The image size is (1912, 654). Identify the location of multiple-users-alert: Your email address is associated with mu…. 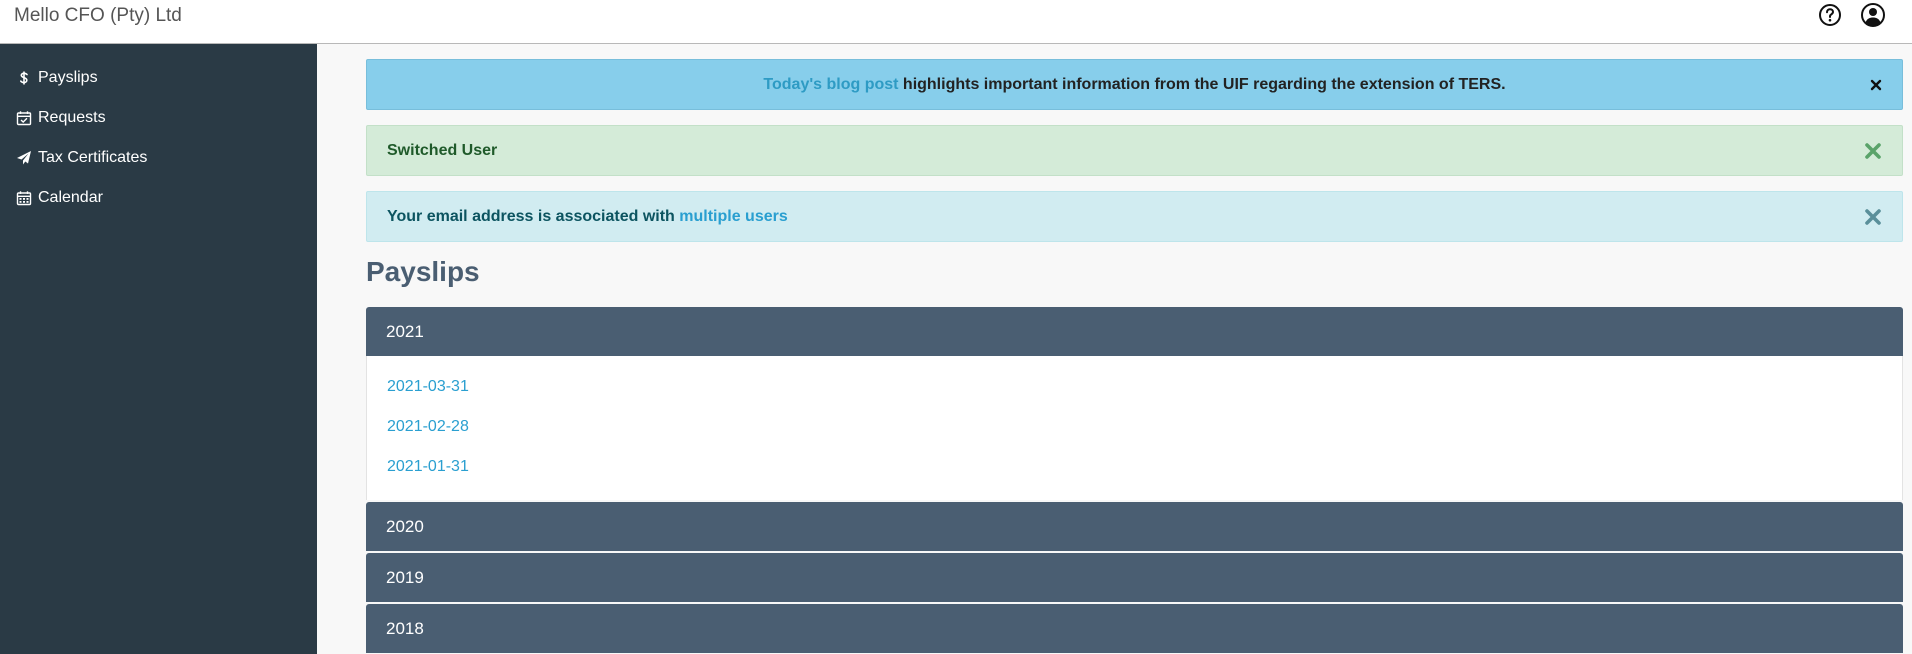
(1134, 216).